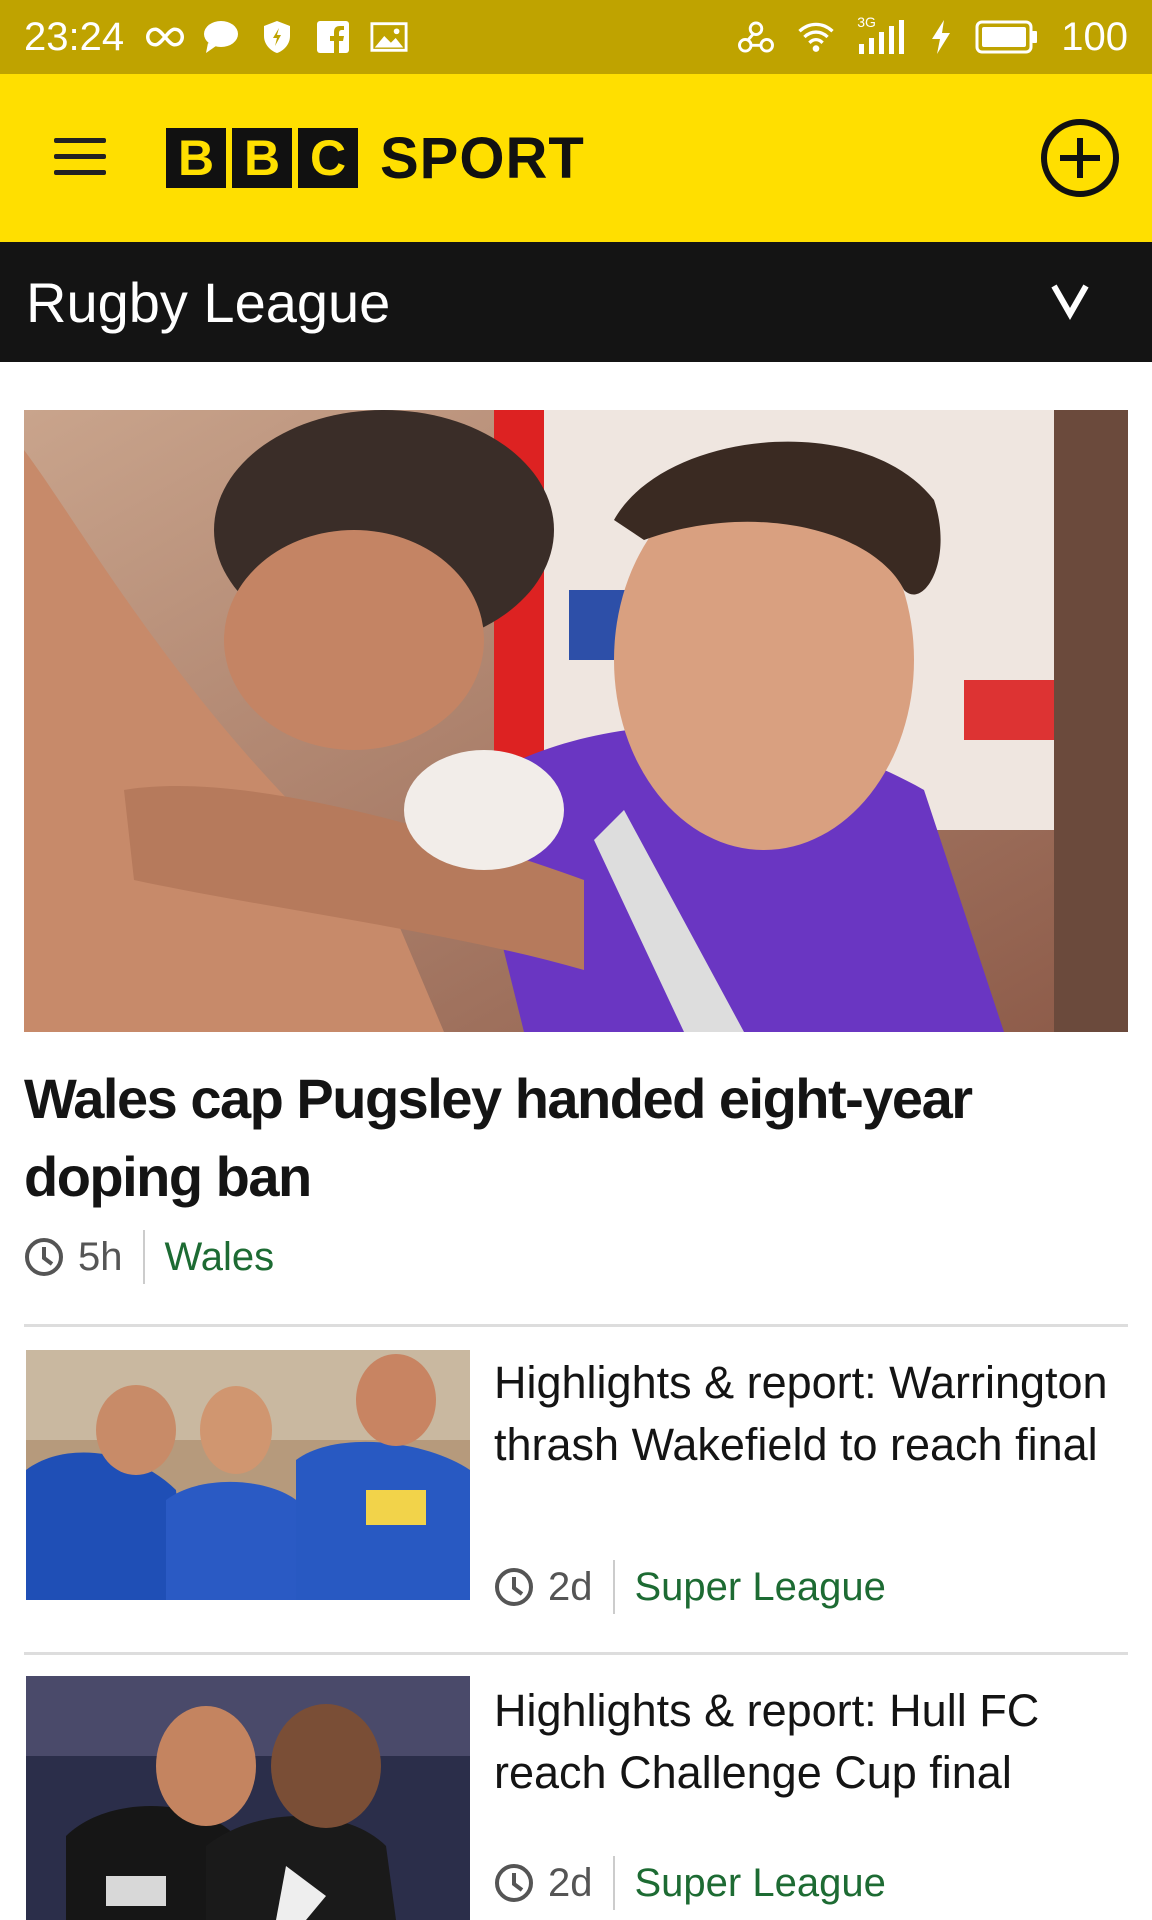  I want to click on link-icon, so click(756, 37).